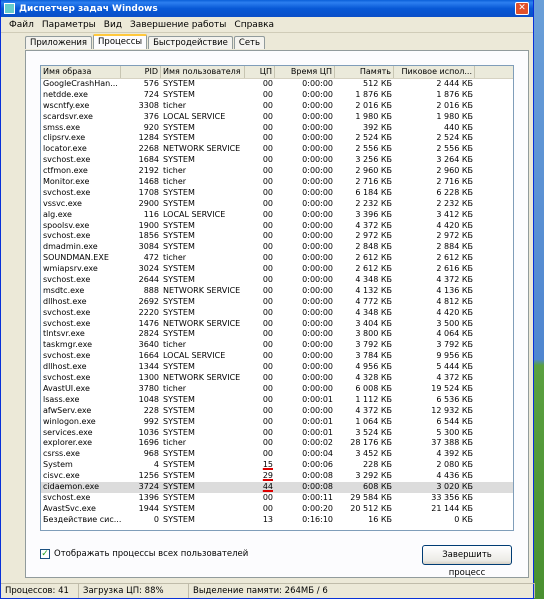 This screenshot has height=599, width=544. What do you see at coordinates (267, 8) in the screenshot?
I see `title-bar: Диспетчер задач Windows ✕` at bounding box center [267, 8].